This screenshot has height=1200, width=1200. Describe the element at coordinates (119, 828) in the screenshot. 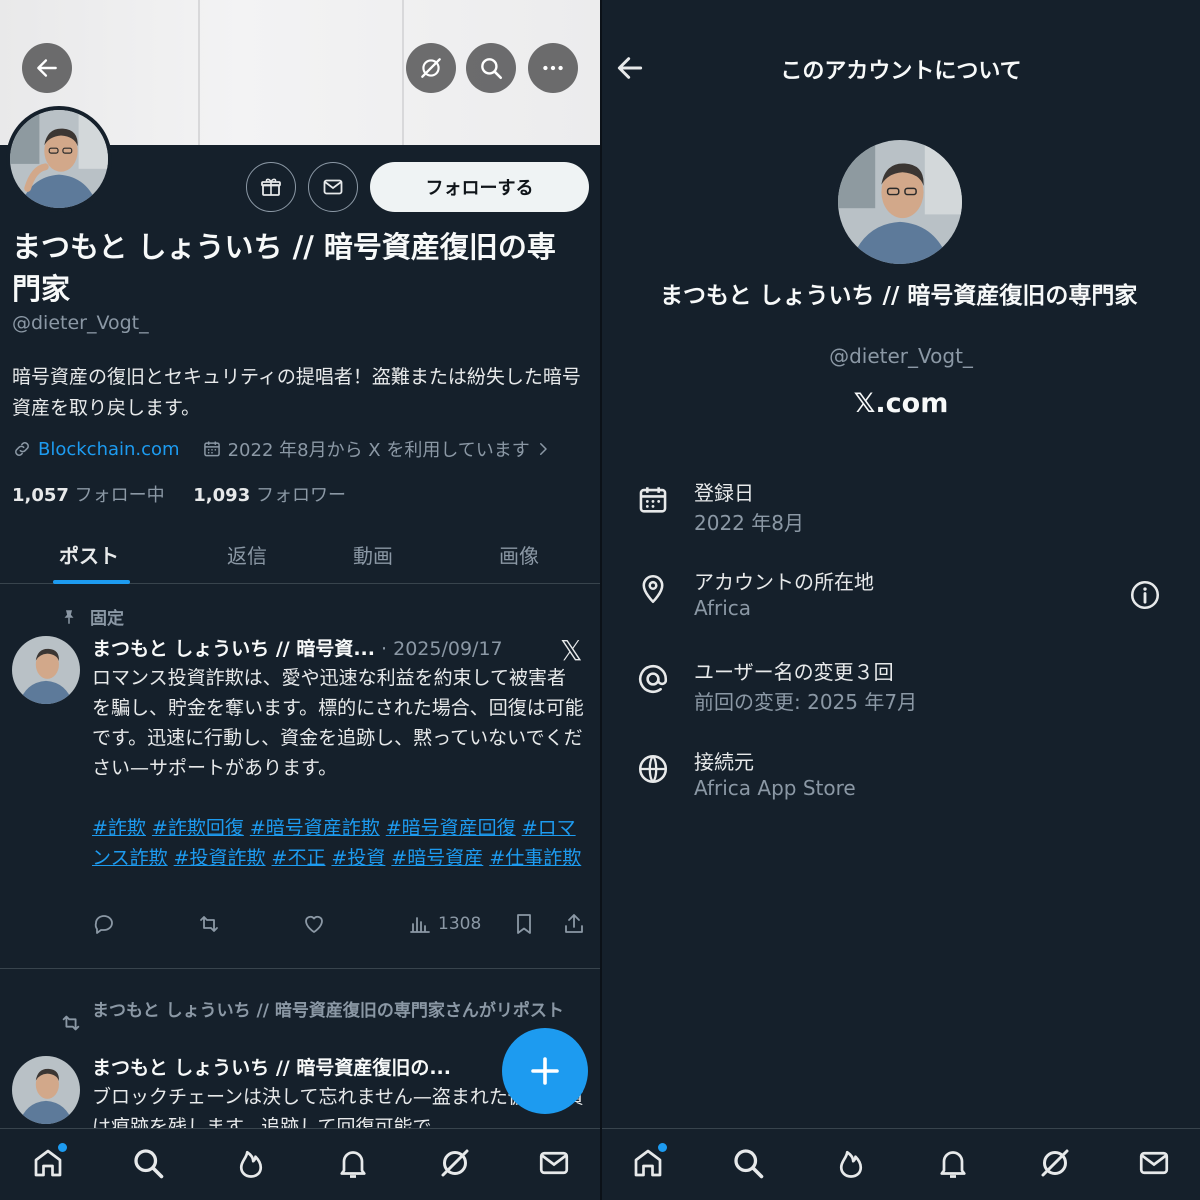

I see `hashtag: #詐欺` at that location.